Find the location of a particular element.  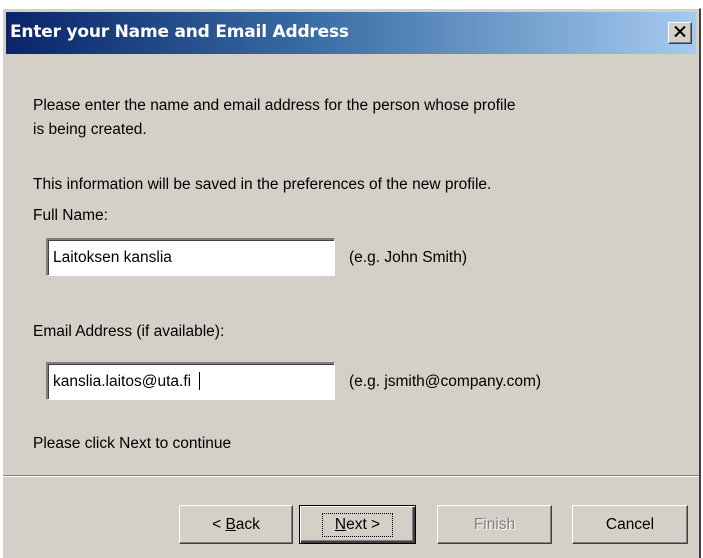

button-separator is located at coordinates (351, 476).